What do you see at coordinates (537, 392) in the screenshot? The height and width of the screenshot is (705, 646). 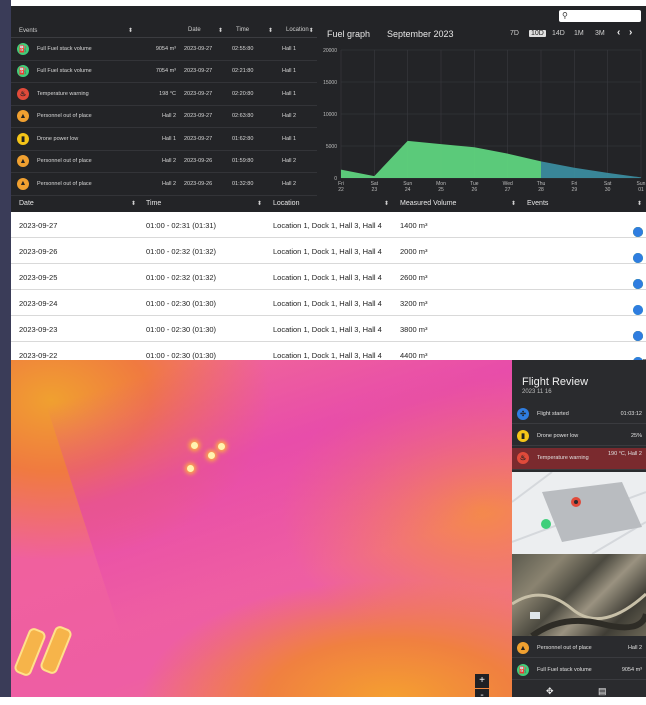 I see `flight-review-date: 2023 11 16` at bounding box center [537, 392].